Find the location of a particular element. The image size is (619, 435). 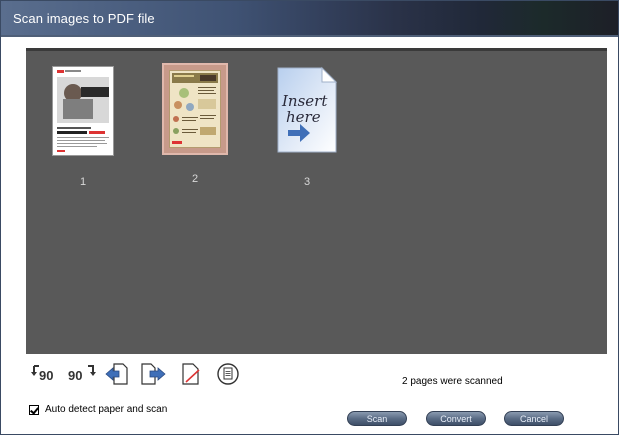

auto-detect-option: Auto detect paper and scan is located at coordinates (98, 409).